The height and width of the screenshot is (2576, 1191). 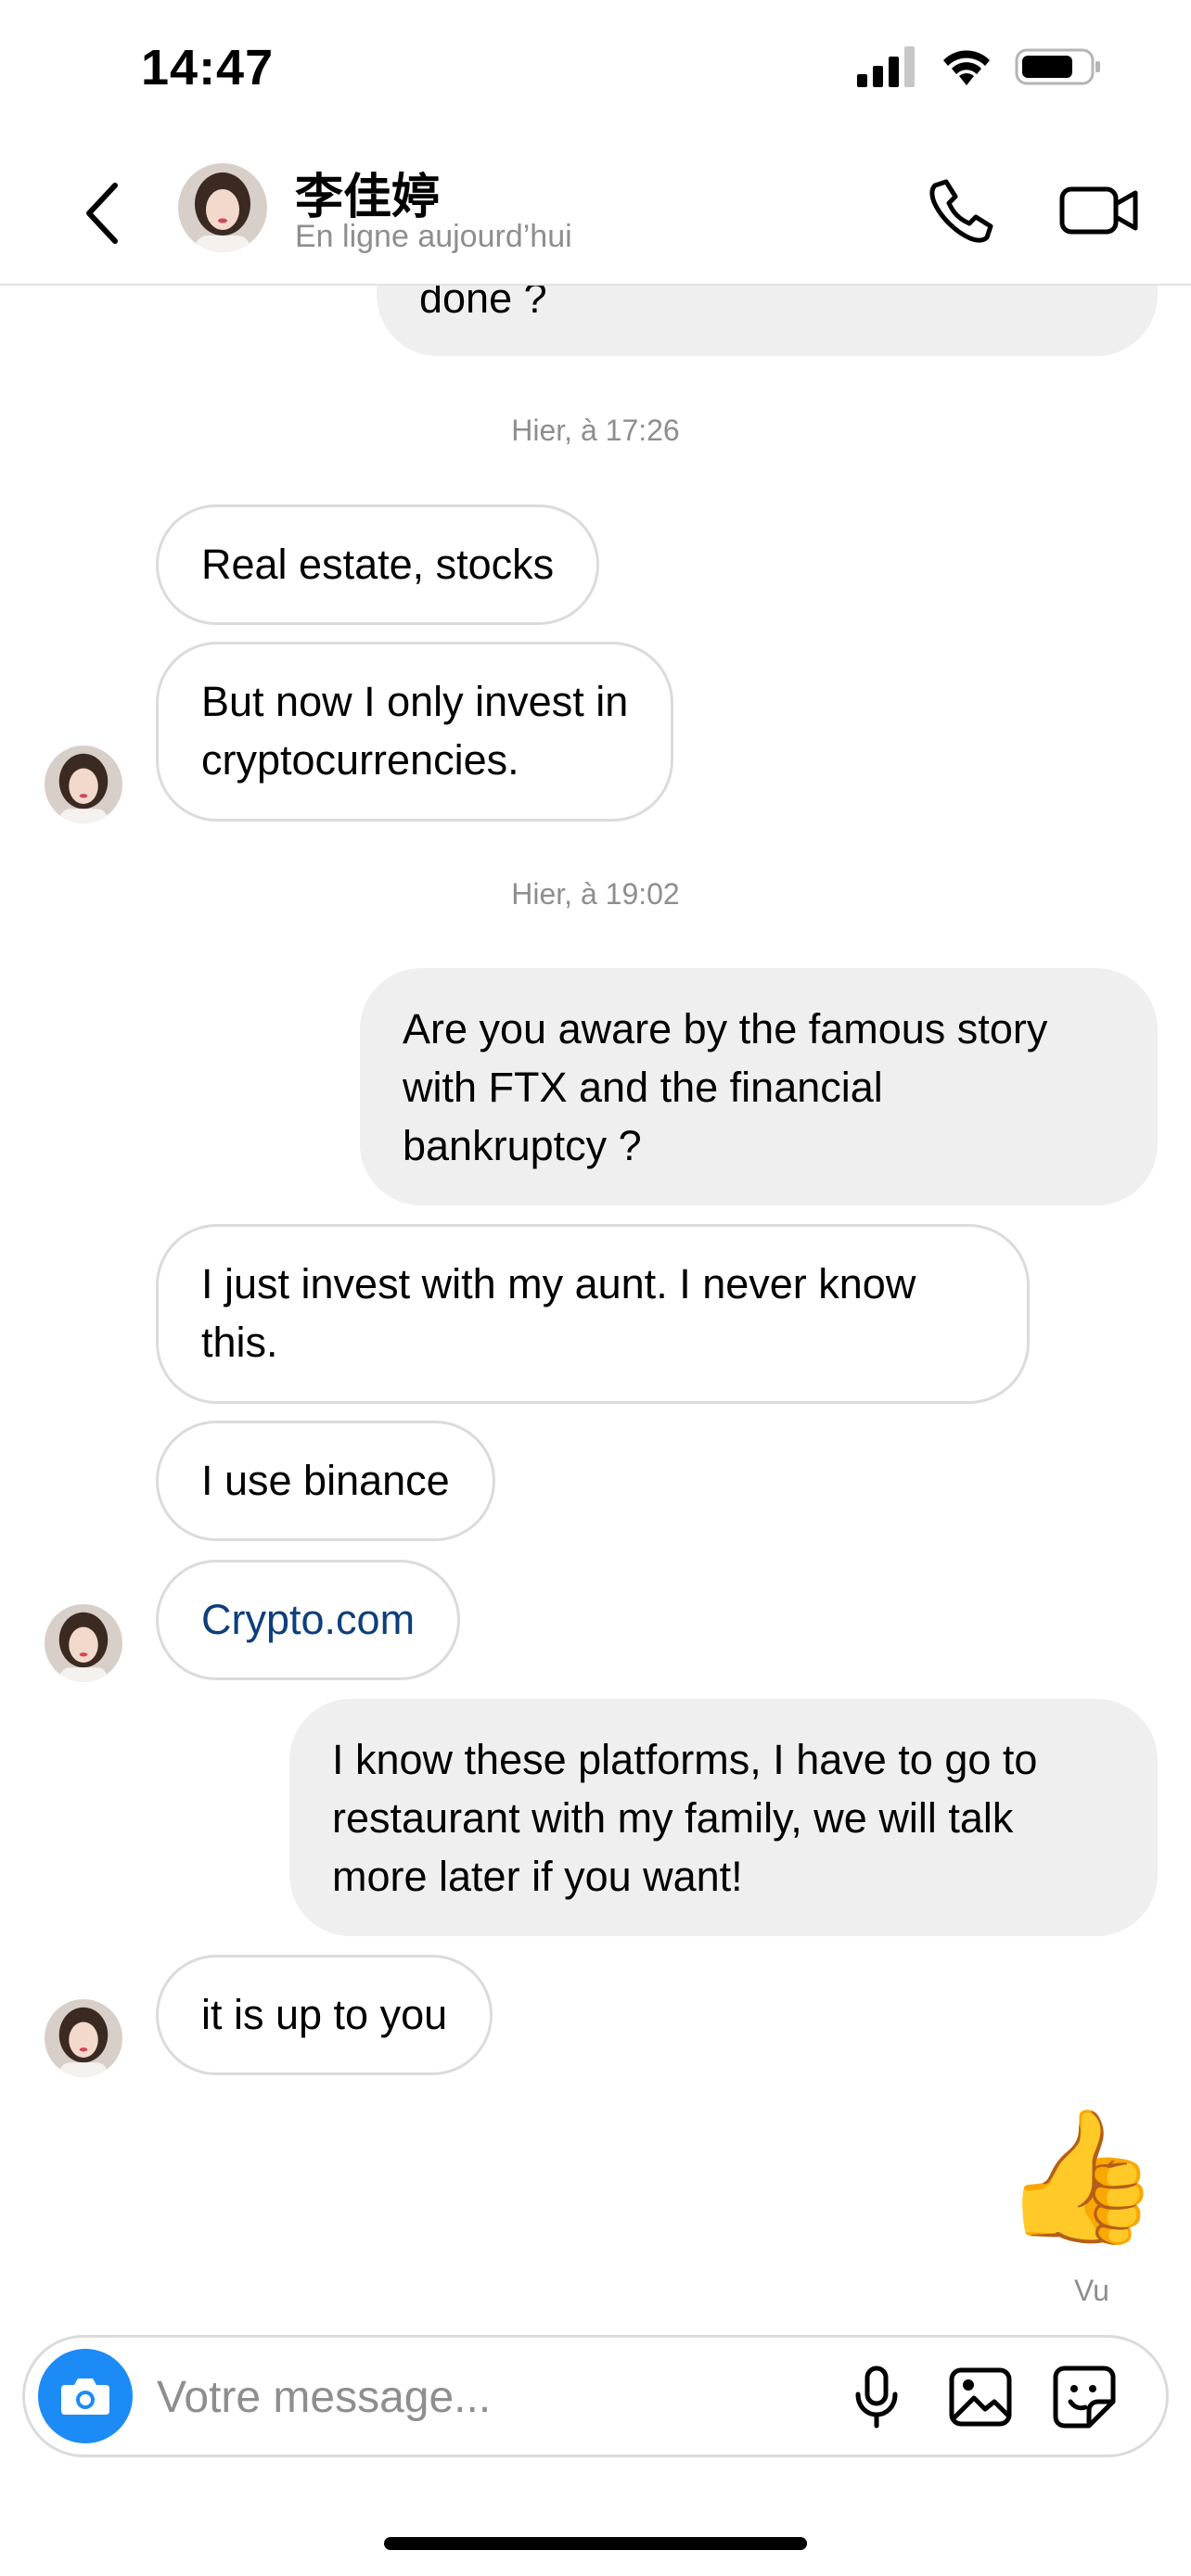 What do you see at coordinates (595, 894) in the screenshot?
I see `timestamp: Hier, à 19:02` at bounding box center [595, 894].